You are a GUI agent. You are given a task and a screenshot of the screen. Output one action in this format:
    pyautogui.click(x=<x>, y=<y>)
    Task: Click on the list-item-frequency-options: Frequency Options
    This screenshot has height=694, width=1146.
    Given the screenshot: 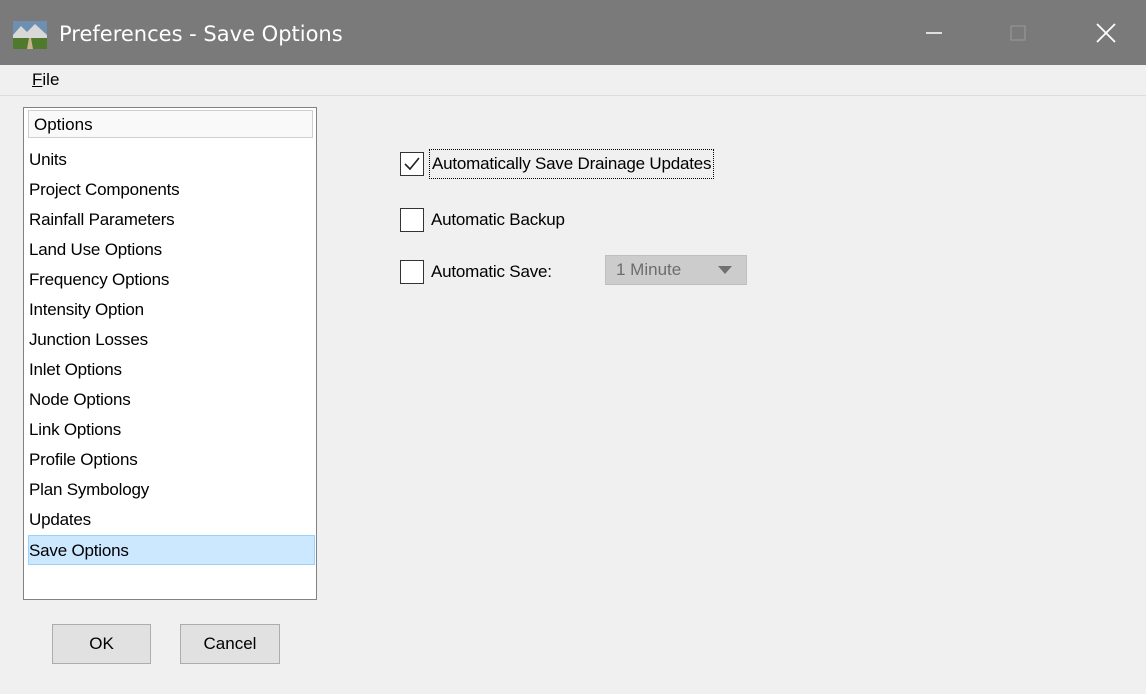 What is the action you would take?
    pyautogui.click(x=171, y=280)
    